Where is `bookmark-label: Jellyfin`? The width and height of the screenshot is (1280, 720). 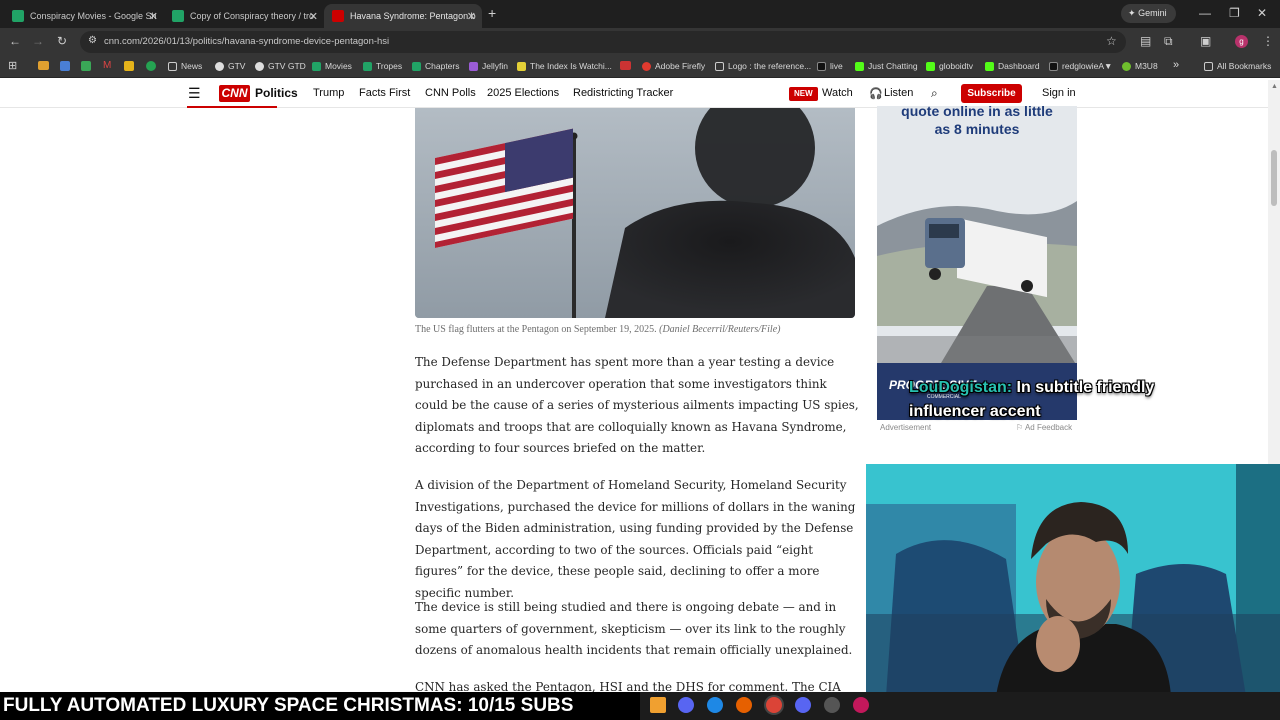
bookmark-label: Jellyfin is located at coordinates (495, 66).